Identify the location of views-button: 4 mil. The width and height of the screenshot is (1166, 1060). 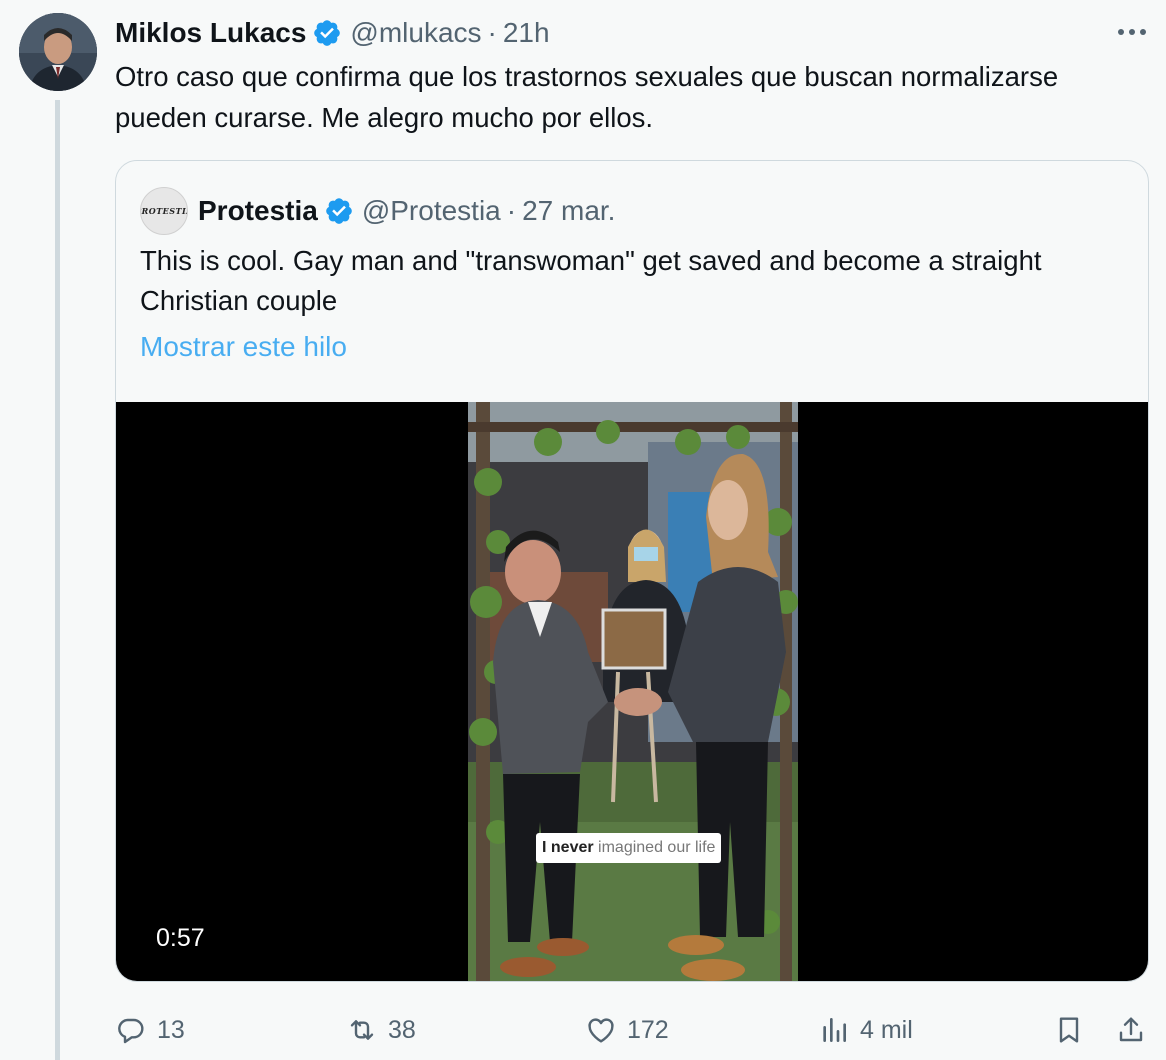
(865, 1030).